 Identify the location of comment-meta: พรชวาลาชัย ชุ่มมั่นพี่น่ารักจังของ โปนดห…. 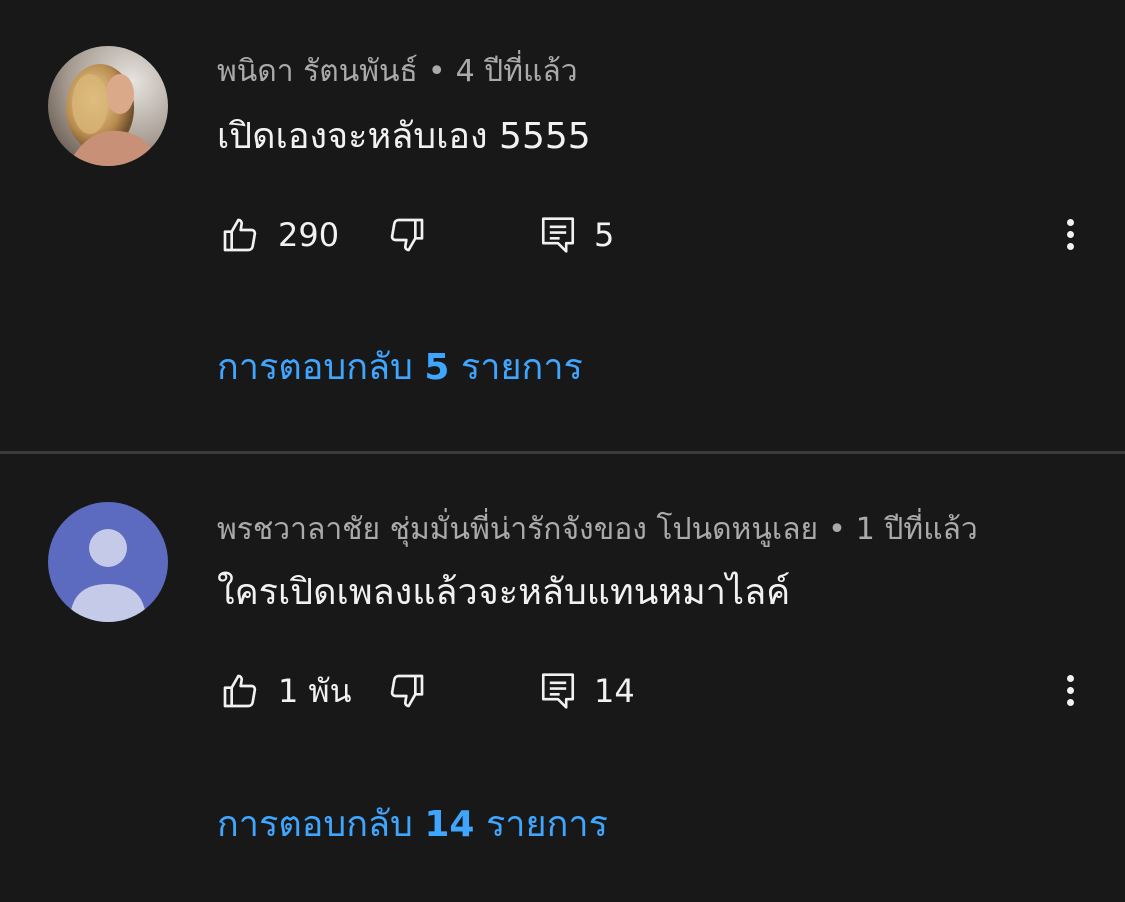
(597, 530).